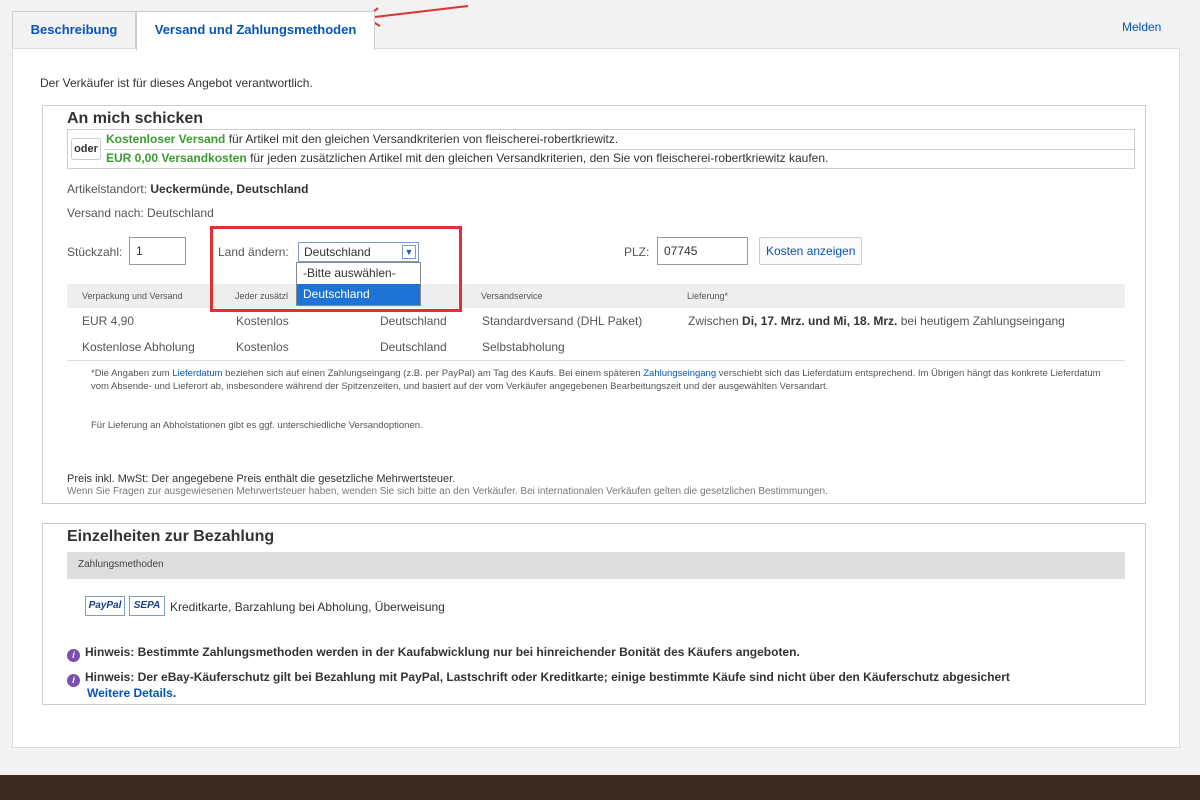  Describe the element at coordinates (600, 787) in the screenshot. I see `footer-band` at that location.